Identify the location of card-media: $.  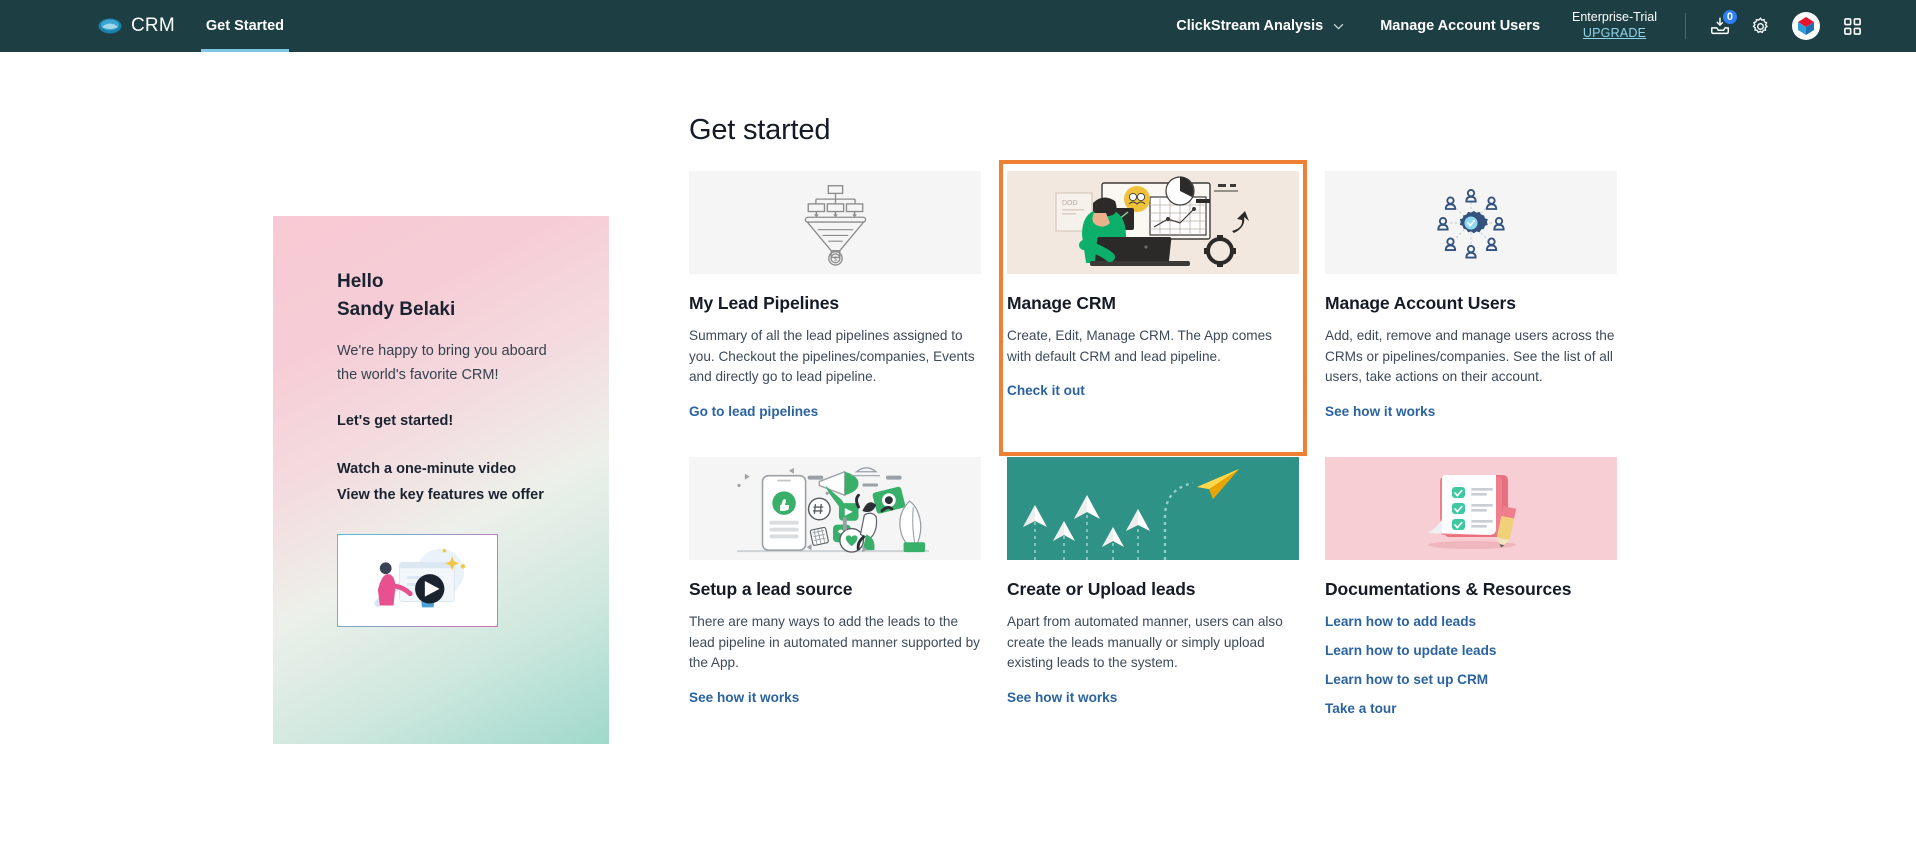
(835, 222).